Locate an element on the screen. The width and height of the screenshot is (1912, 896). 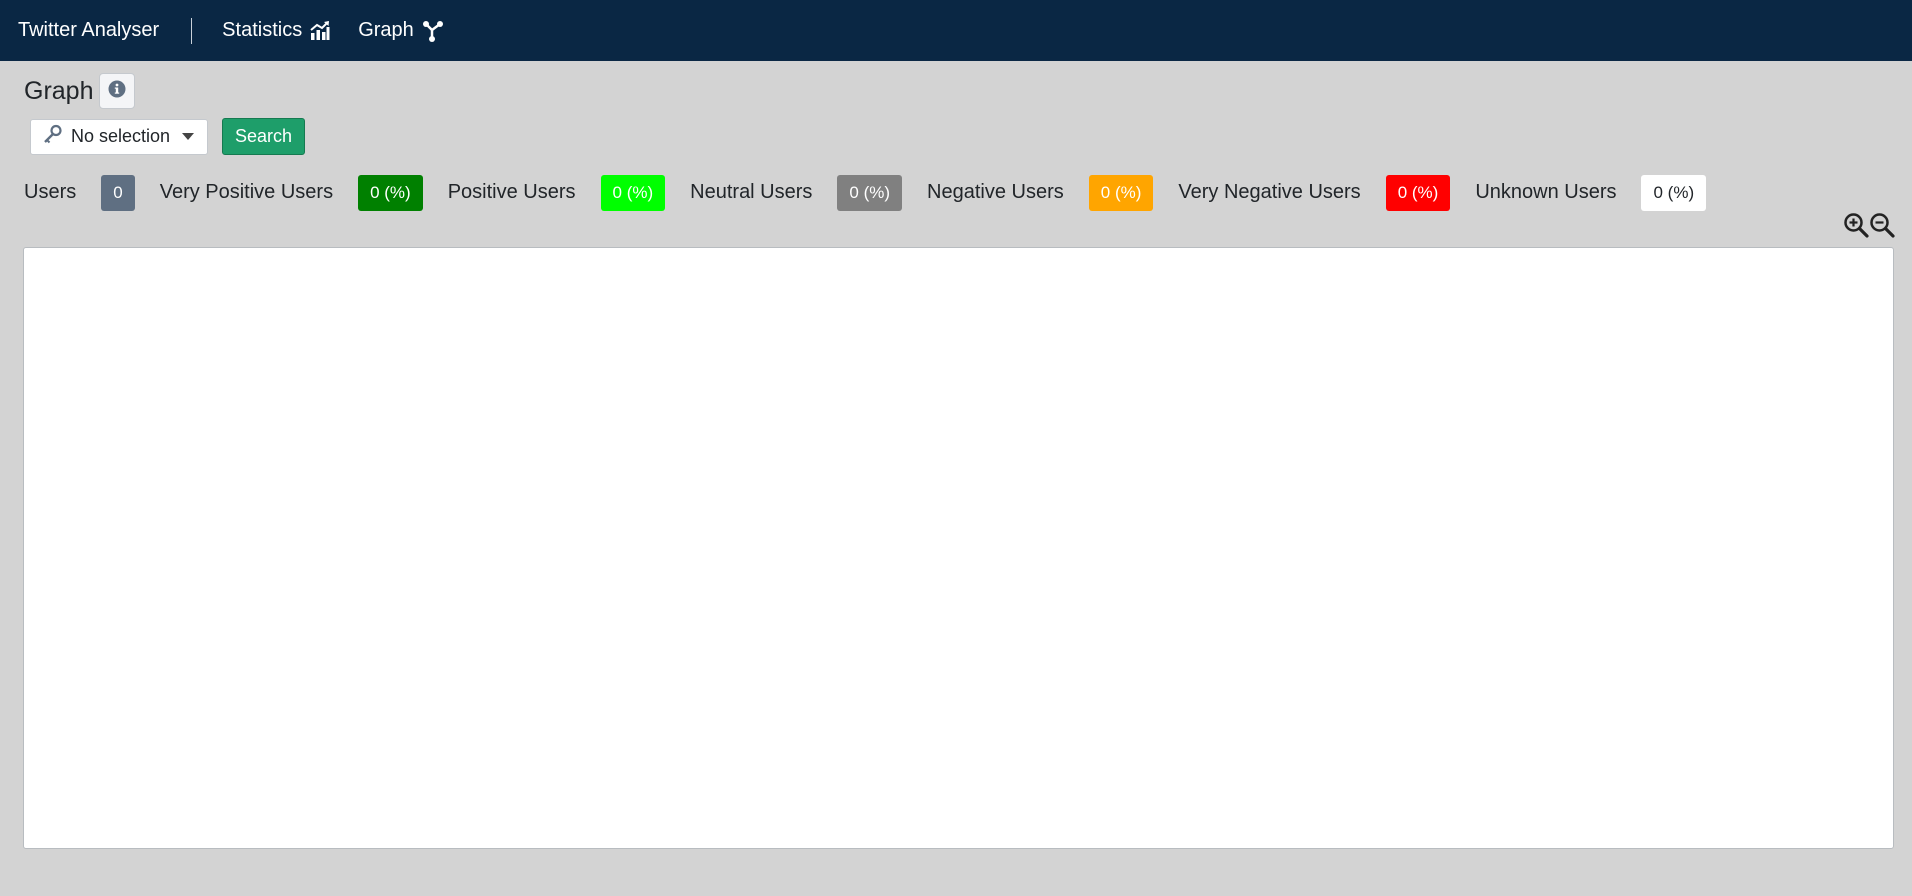
chart-line-icon is located at coordinates (320, 30).